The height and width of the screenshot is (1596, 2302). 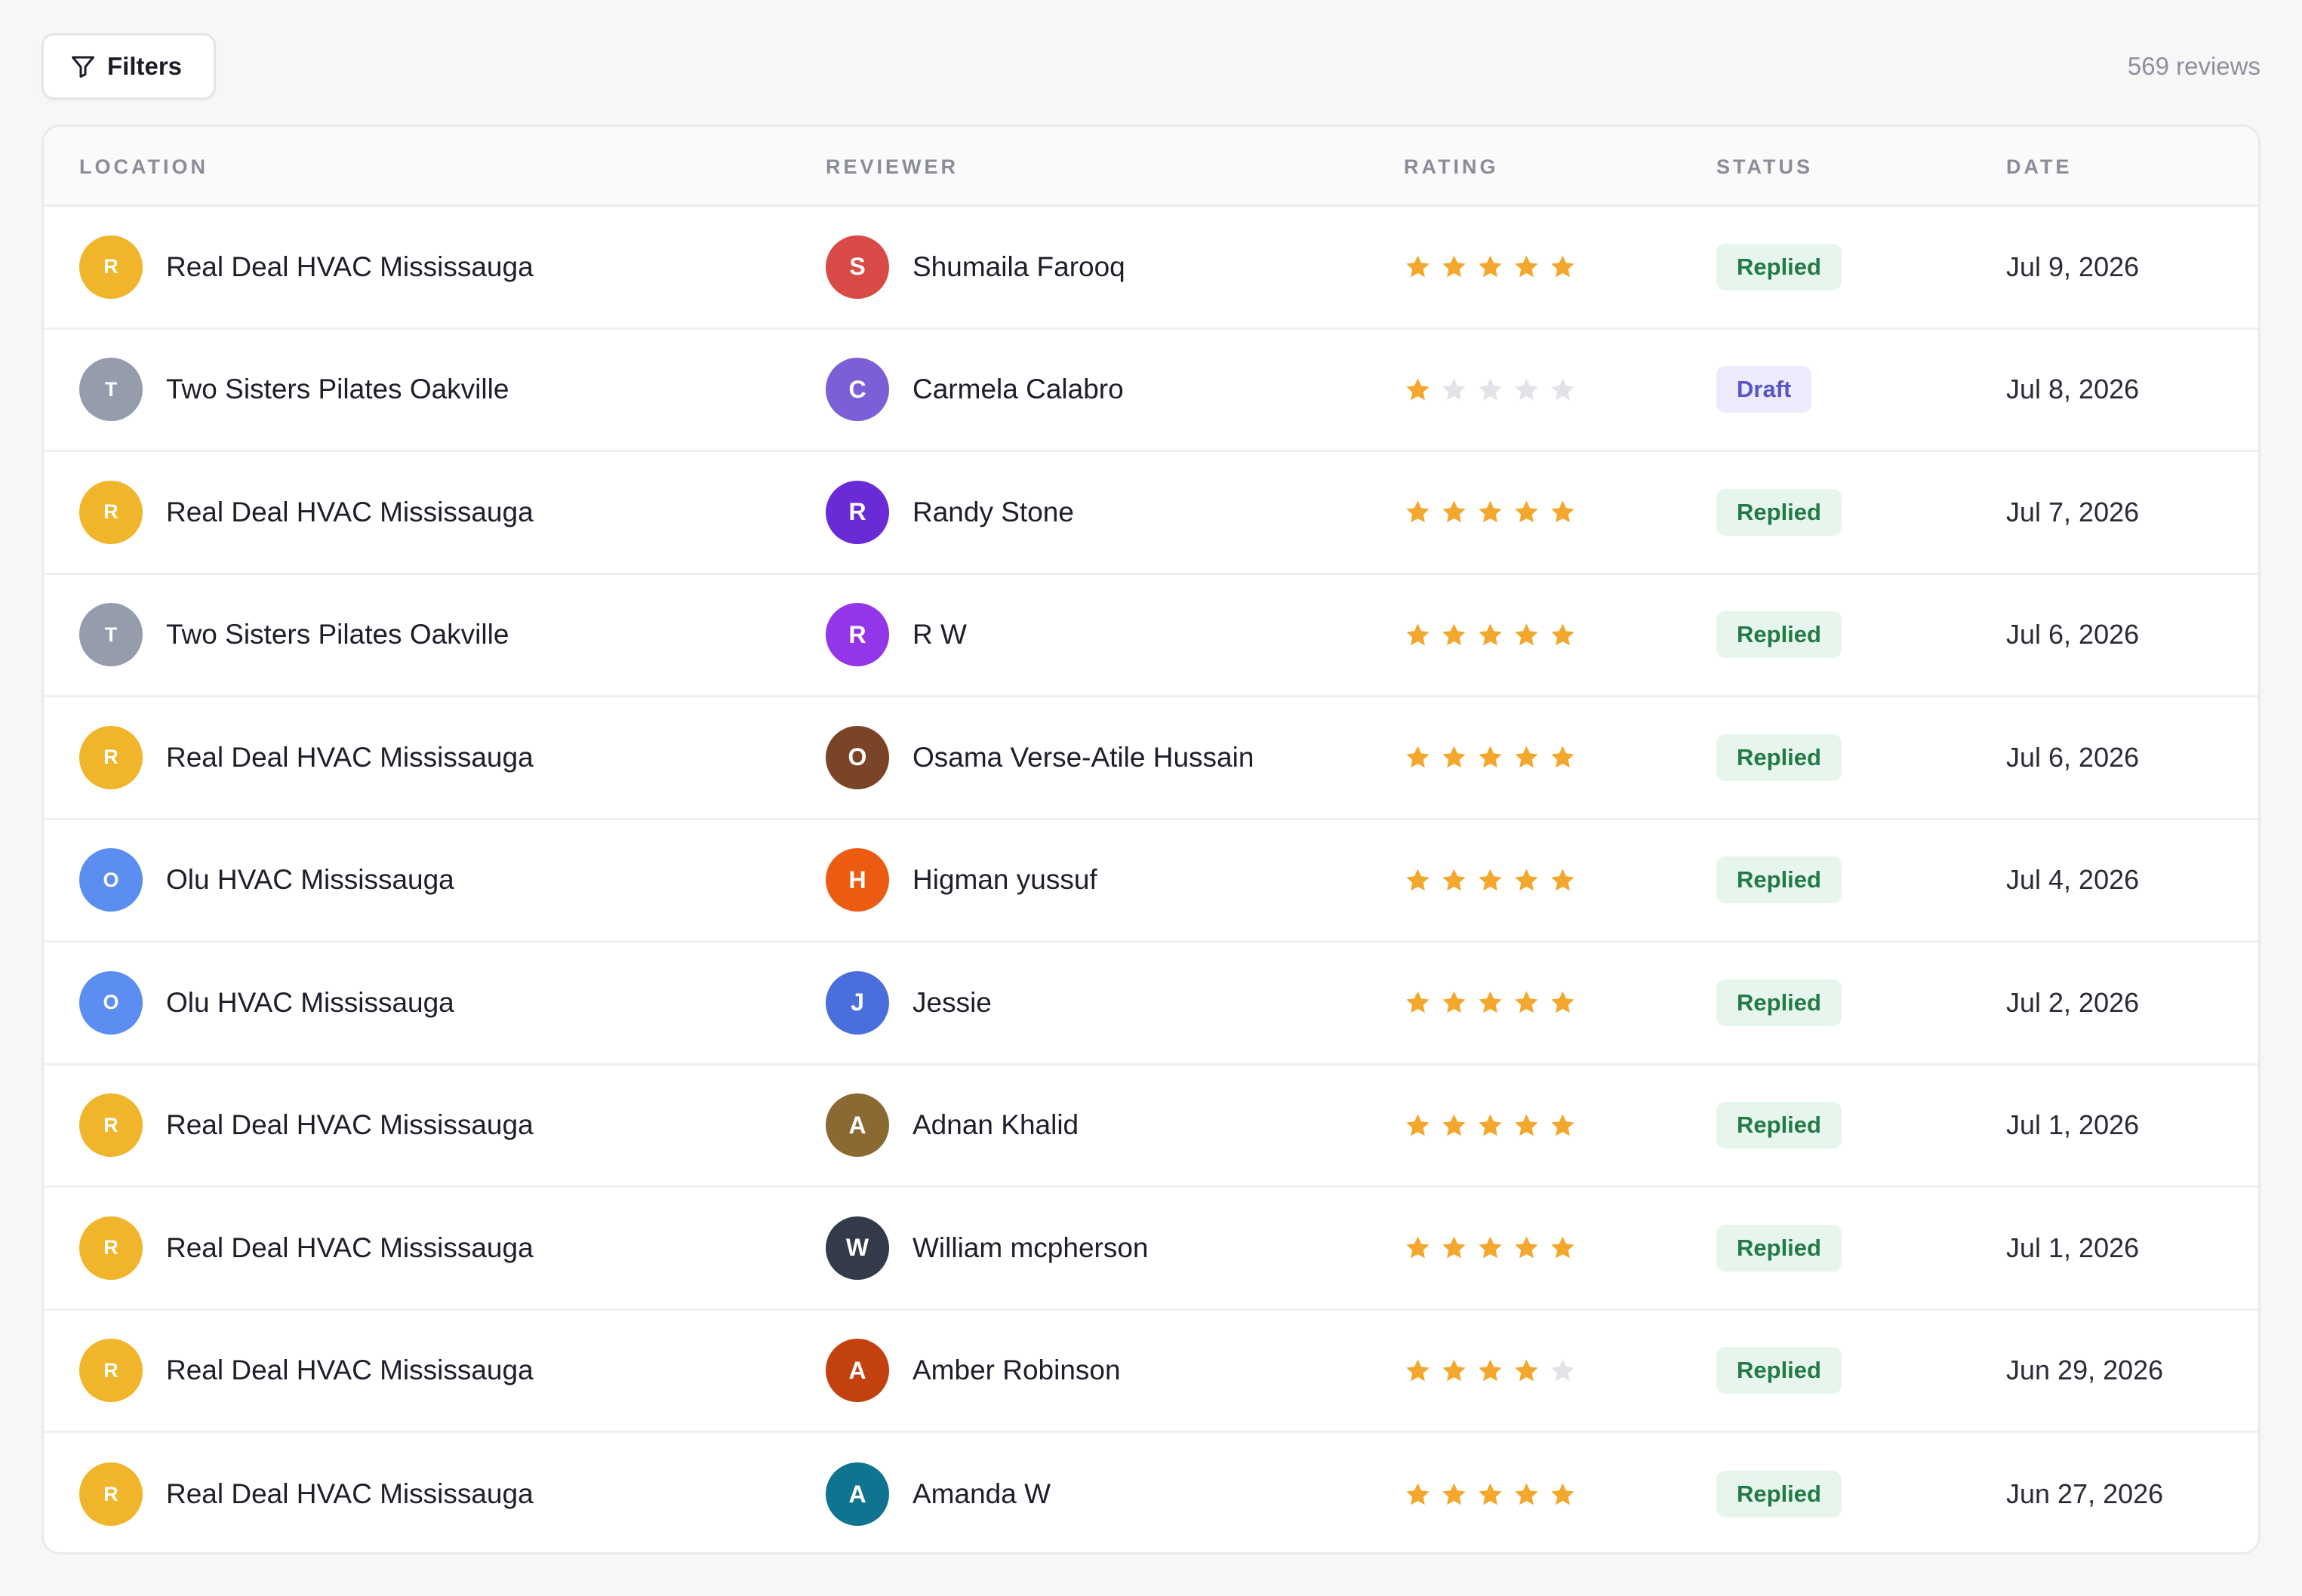 I want to click on column-header-rating: RATING, so click(x=1452, y=167).